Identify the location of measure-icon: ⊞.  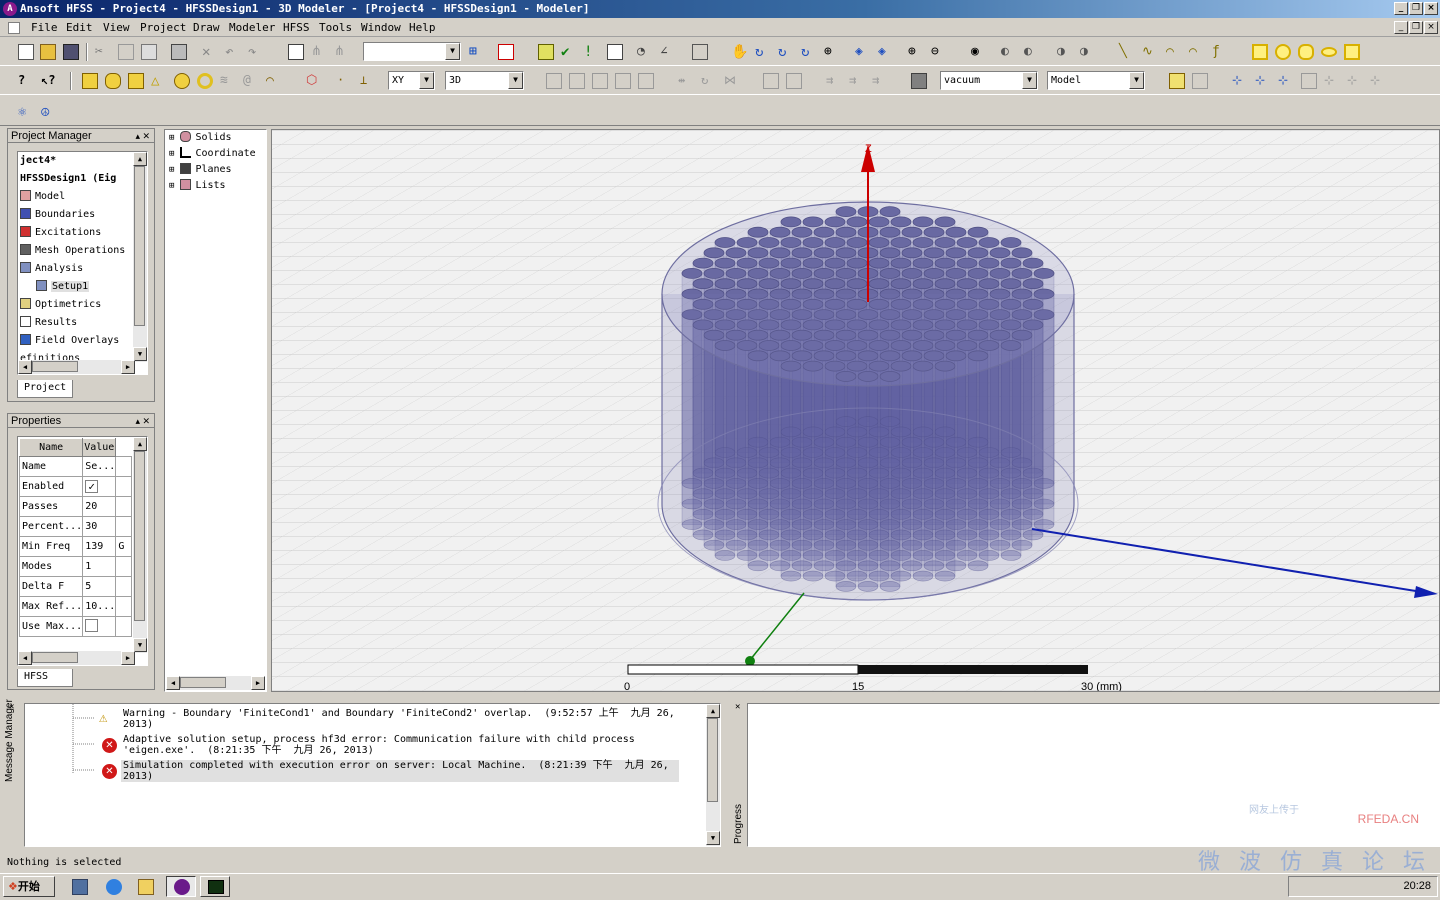
(477, 52).